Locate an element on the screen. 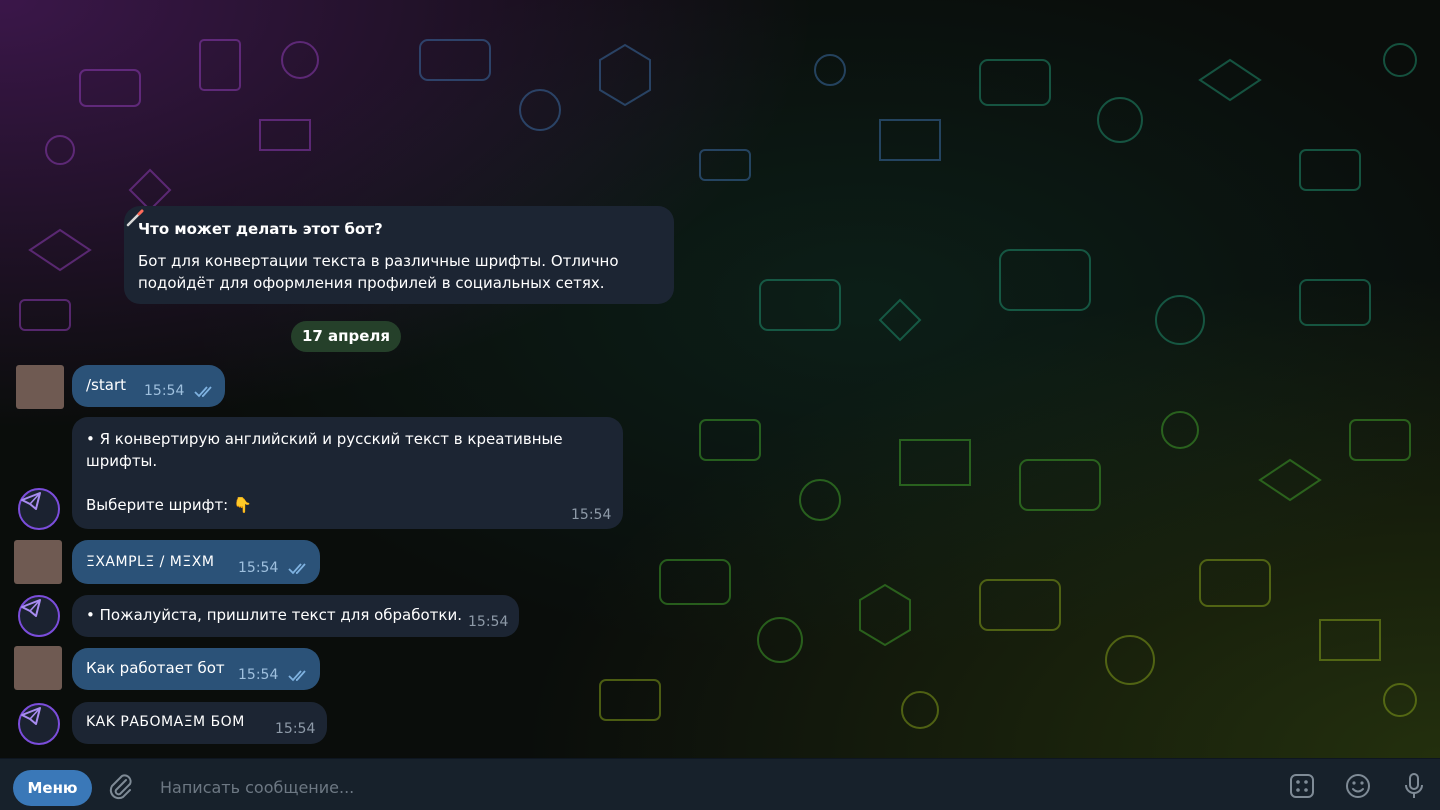  message-outgoing: Как работает бот 15:54 is located at coordinates (196, 669).